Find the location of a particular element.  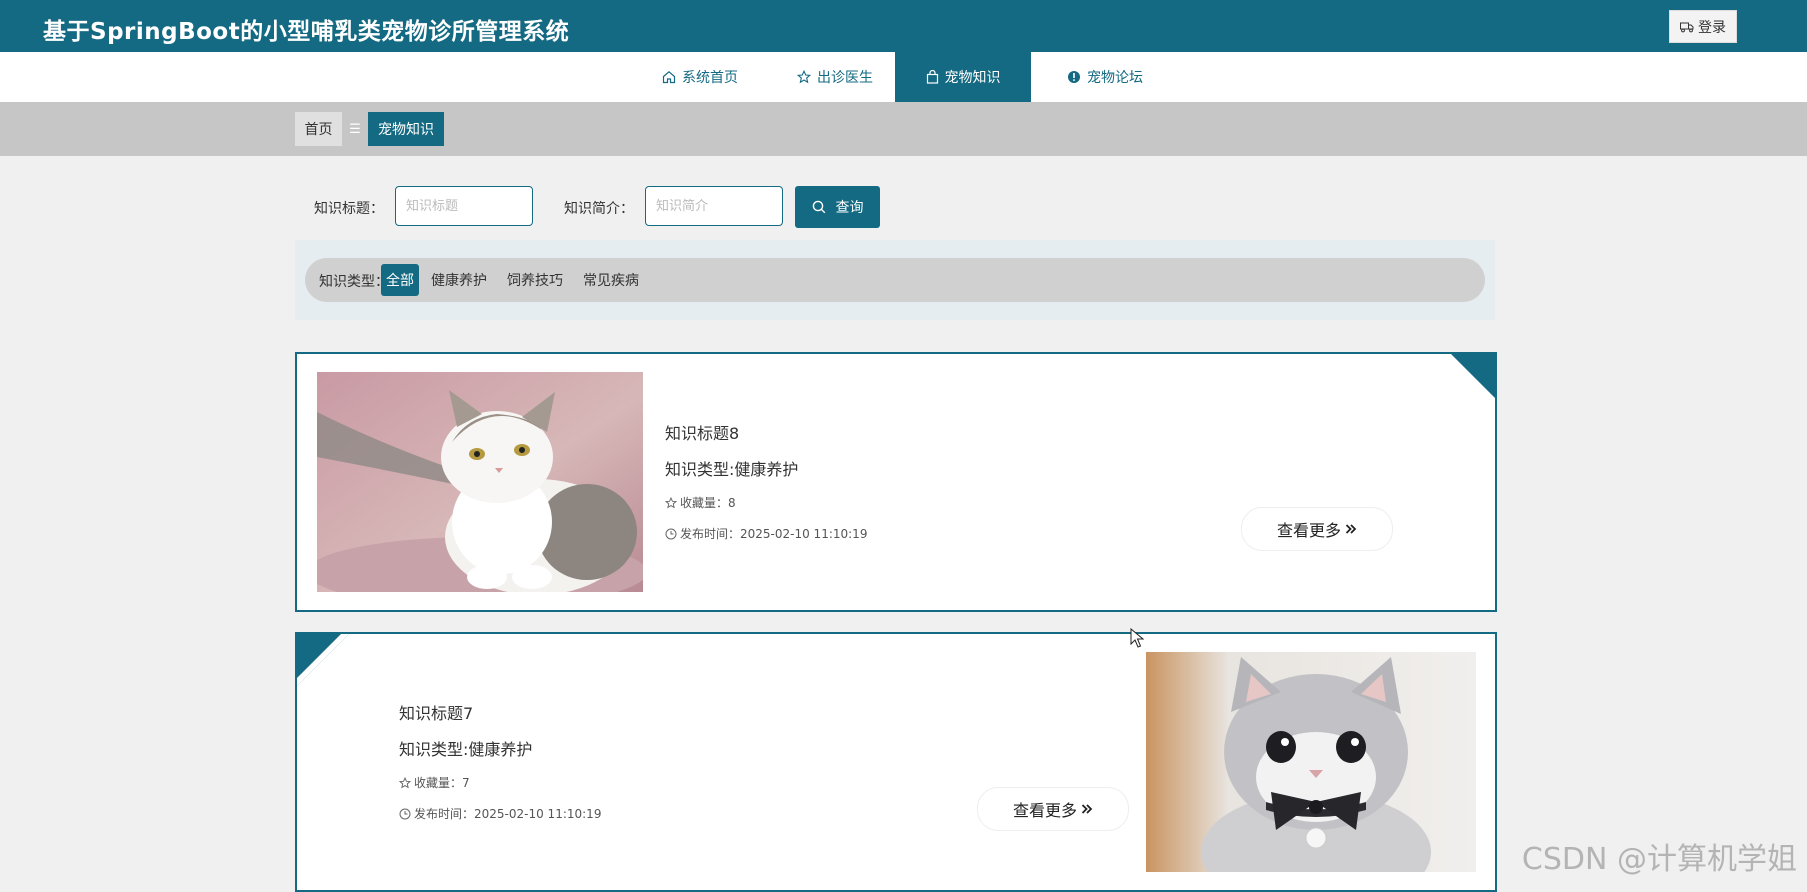

type-filter-label: 知识类型： is located at coordinates (354, 282).